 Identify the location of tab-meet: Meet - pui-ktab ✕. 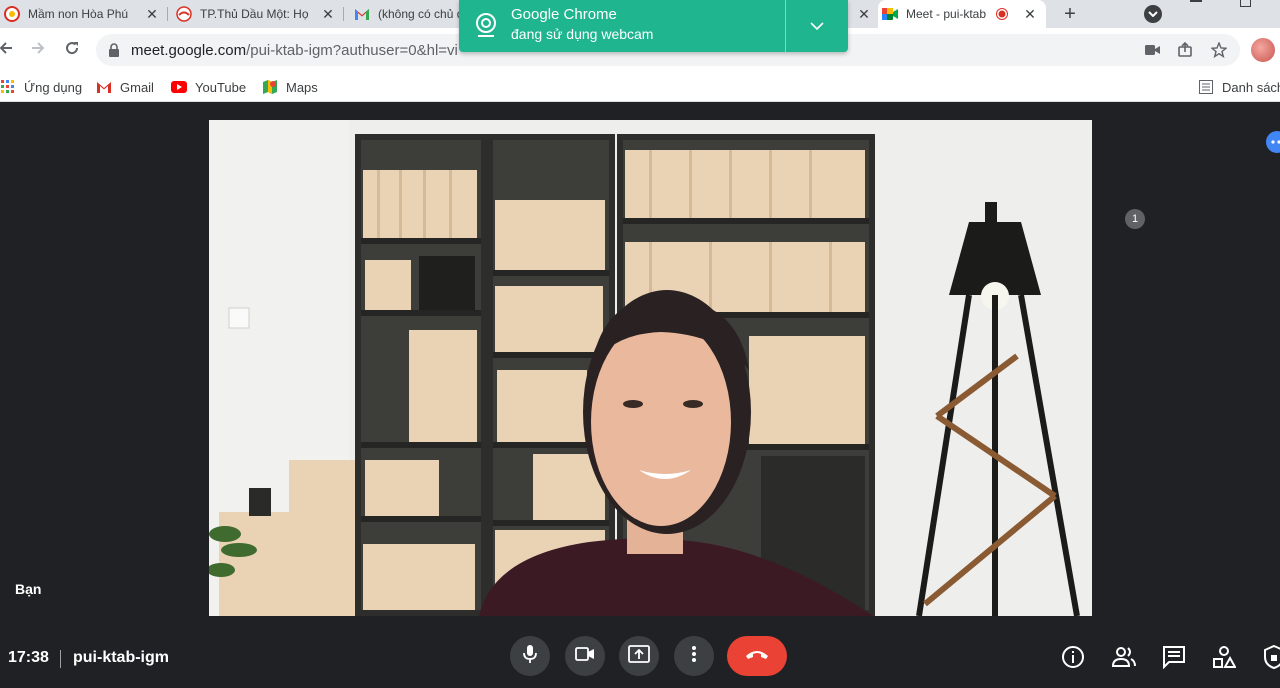
(962, 14).